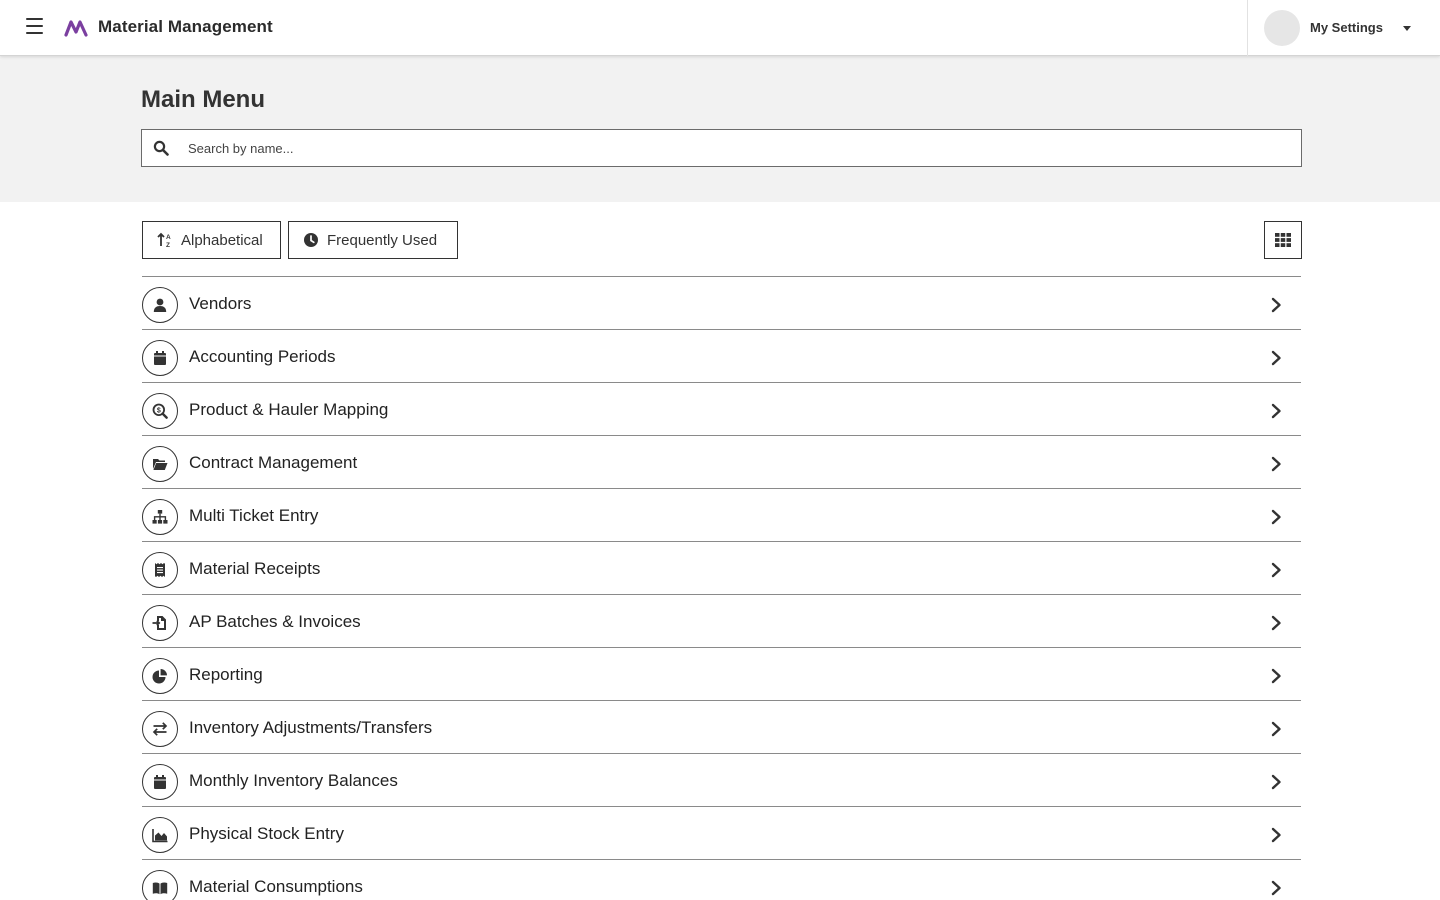 Image resolution: width=1440 pixels, height=900 pixels. Describe the element at coordinates (168, 237) in the screenshot. I see `svg-text: A` at that location.